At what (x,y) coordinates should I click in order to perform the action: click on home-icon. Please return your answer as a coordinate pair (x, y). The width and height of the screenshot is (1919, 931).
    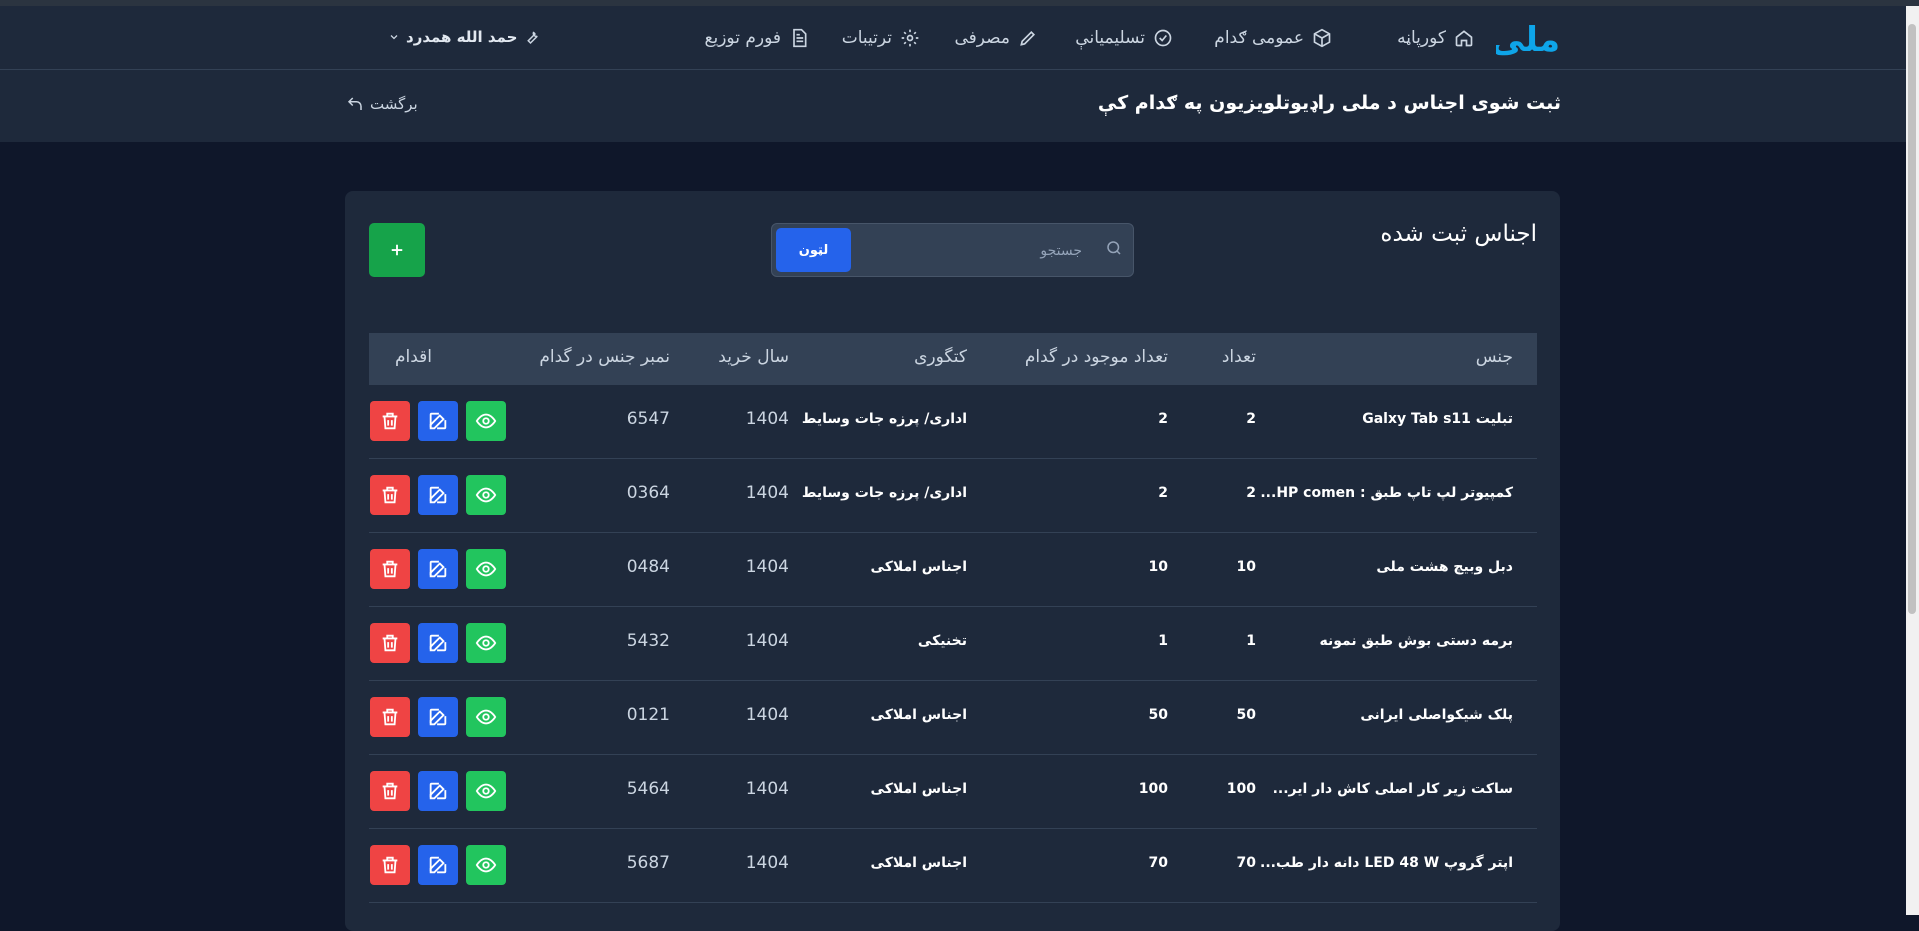
    Looking at the image, I should click on (1464, 38).